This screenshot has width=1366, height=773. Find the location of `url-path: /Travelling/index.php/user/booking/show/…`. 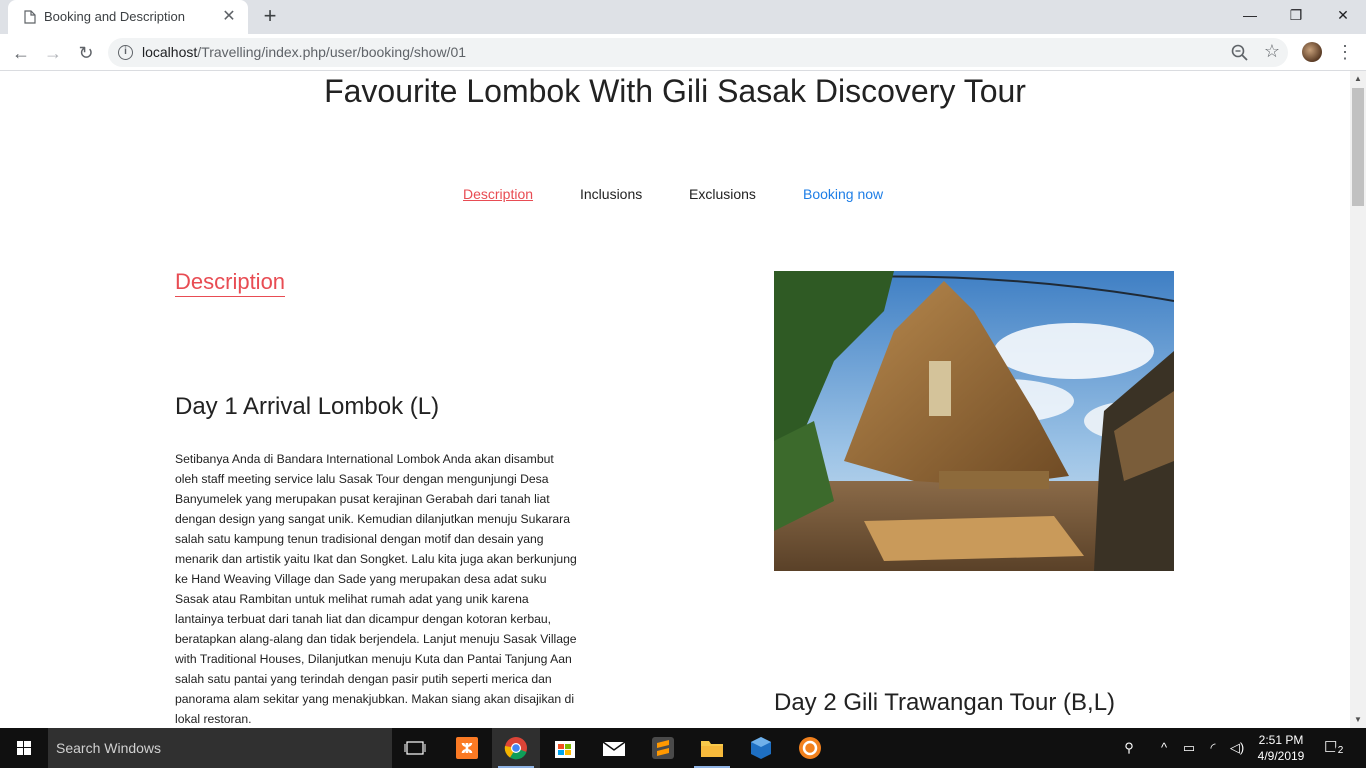

url-path: /Travelling/index.php/user/booking/show/… is located at coordinates (332, 52).